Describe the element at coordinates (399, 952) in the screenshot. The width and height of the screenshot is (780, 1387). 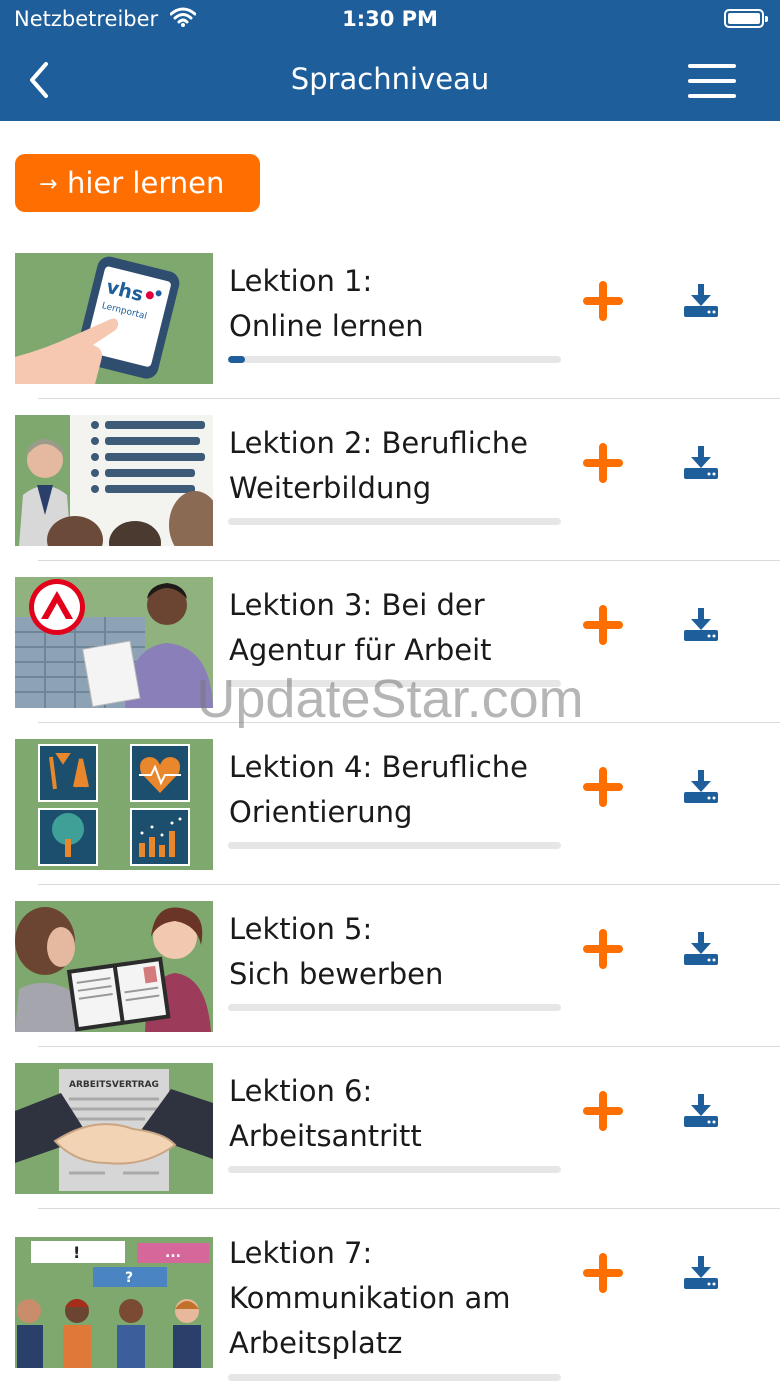
I see `lesson-title: Lektion 5: Sich bewerben` at that location.